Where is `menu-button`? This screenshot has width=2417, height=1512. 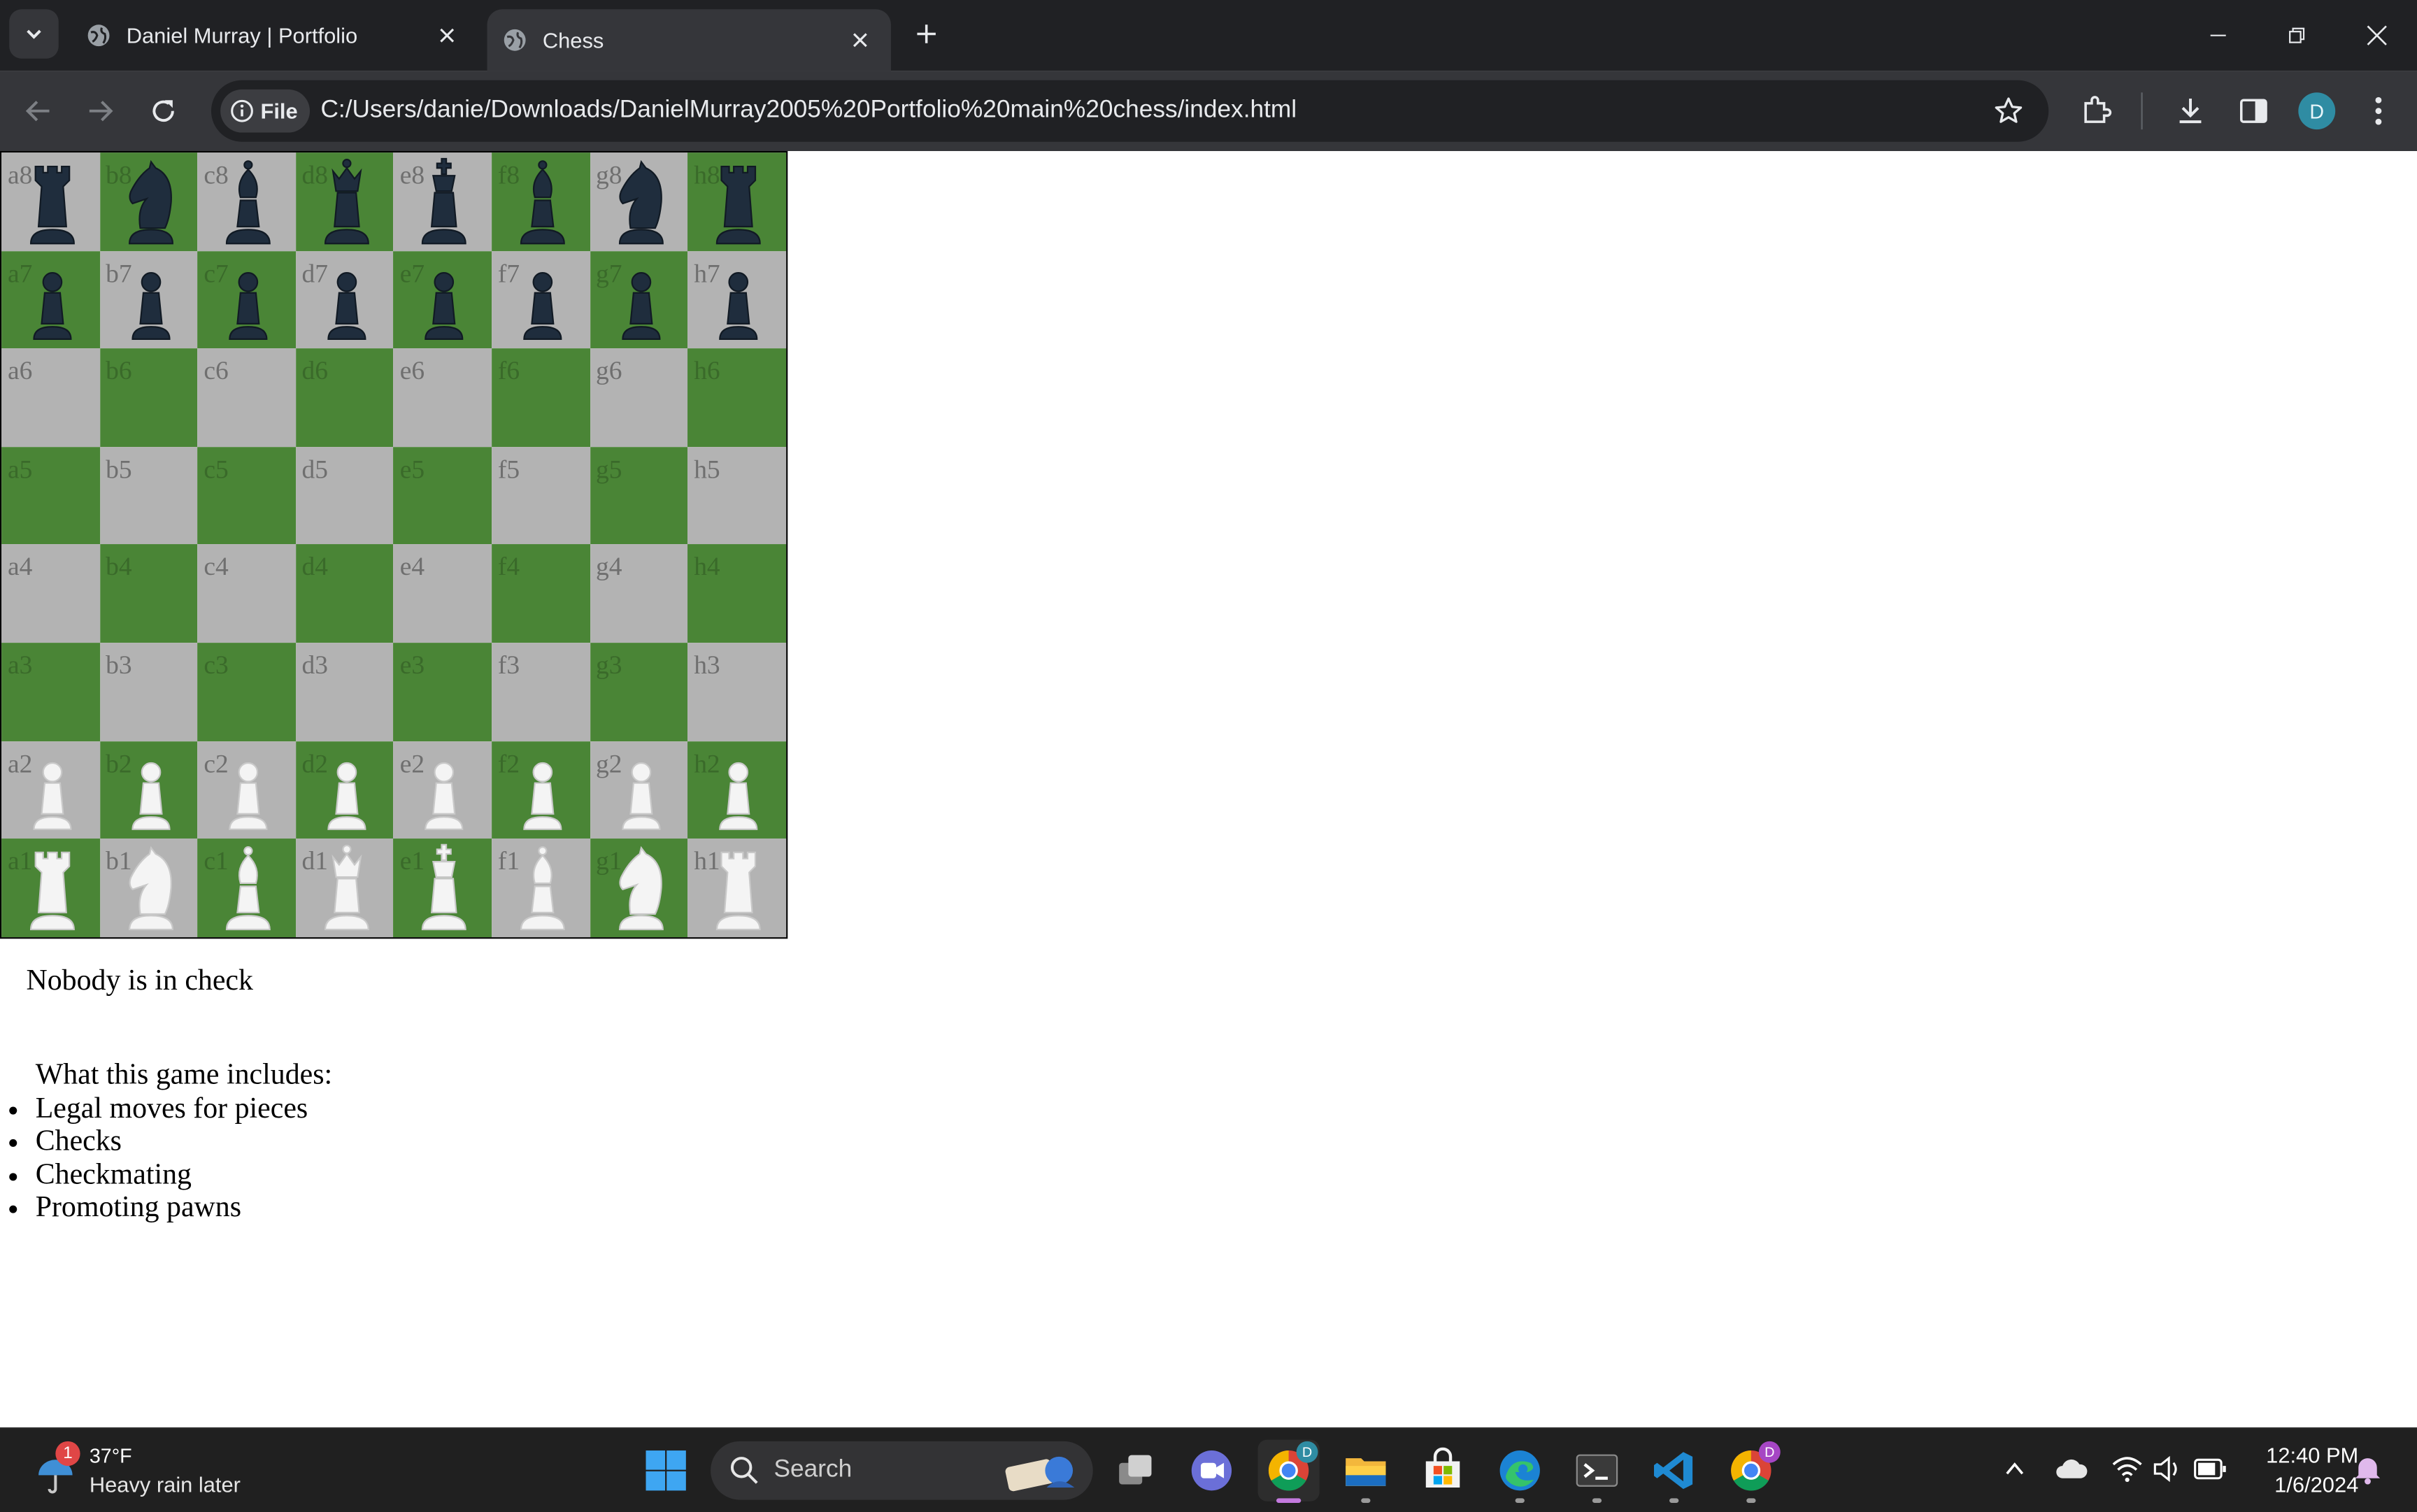
menu-button is located at coordinates (2378, 111).